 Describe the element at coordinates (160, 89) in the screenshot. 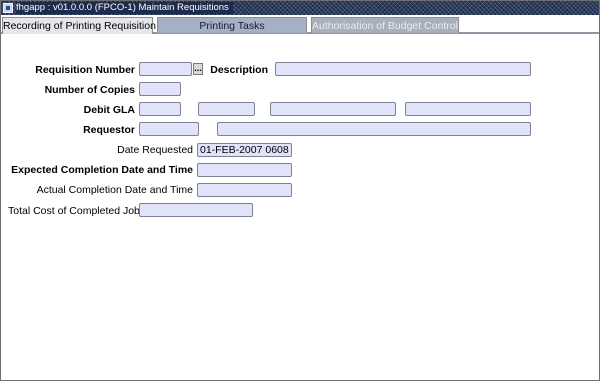

I see `number-of-copies-input` at that location.